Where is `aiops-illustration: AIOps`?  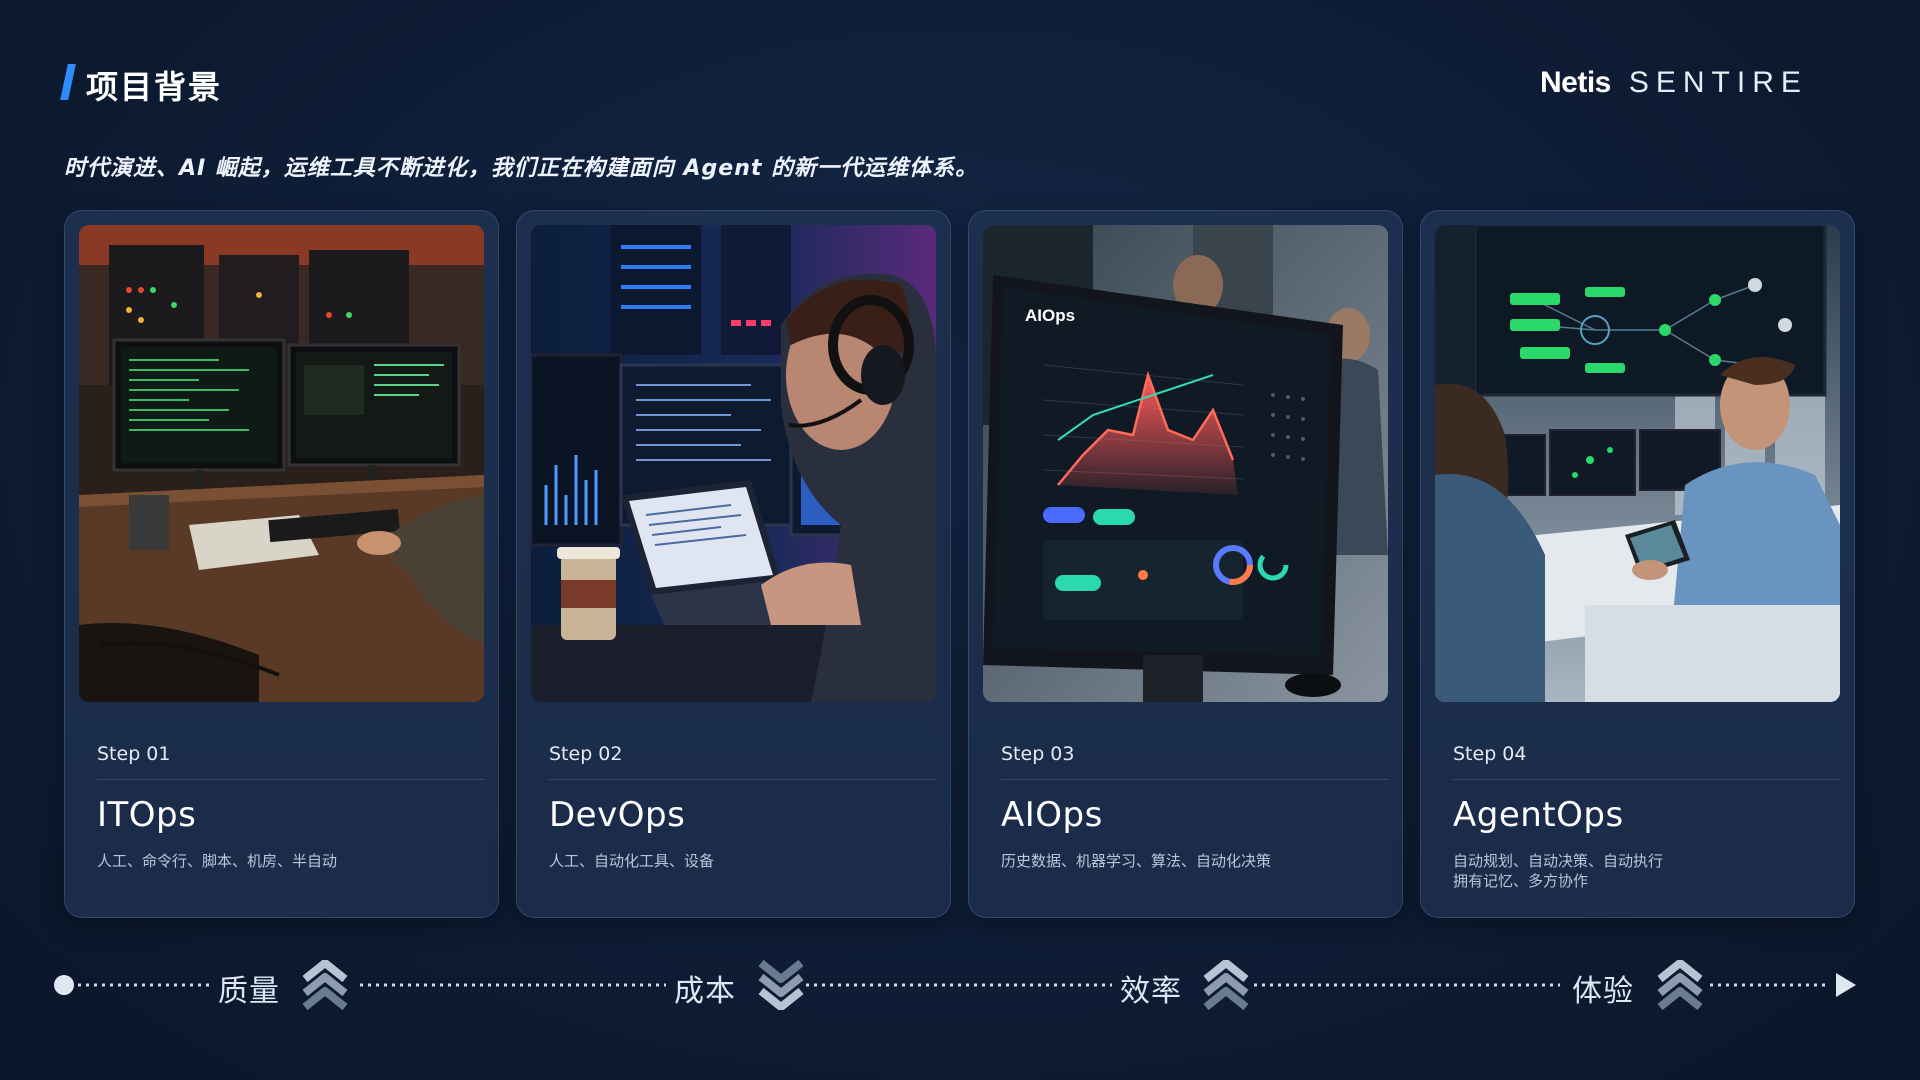
aiops-illustration: AIOps is located at coordinates (1185, 463).